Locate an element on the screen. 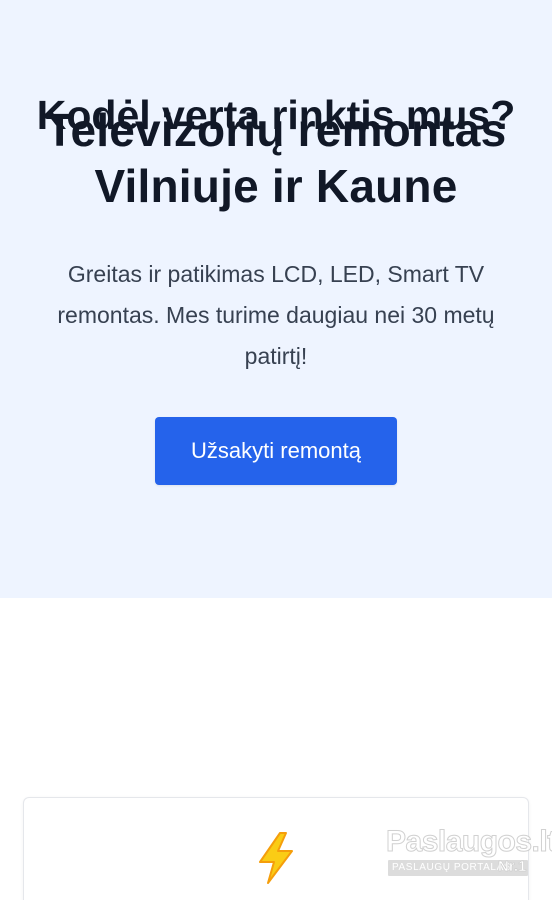 Image resolution: width=552 pixels, height=900 pixels. lightning-icon is located at coordinates (276, 858).